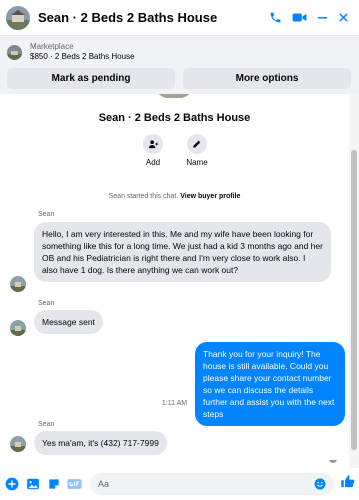 The width and height of the screenshot is (359, 500). Describe the element at coordinates (212, 484) in the screenshot. I see `message-input: Aa` at that location.